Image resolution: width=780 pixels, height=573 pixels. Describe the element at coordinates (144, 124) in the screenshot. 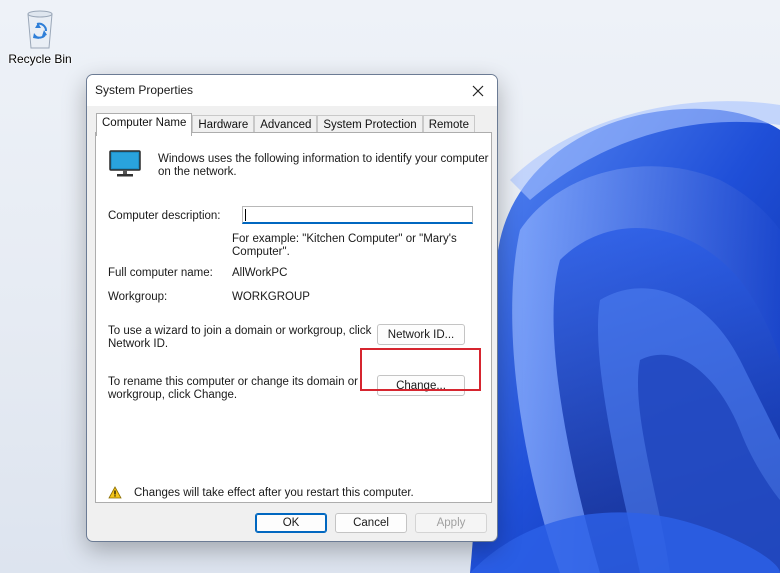

I see `tab-computer-name: Computer Name` at that location.